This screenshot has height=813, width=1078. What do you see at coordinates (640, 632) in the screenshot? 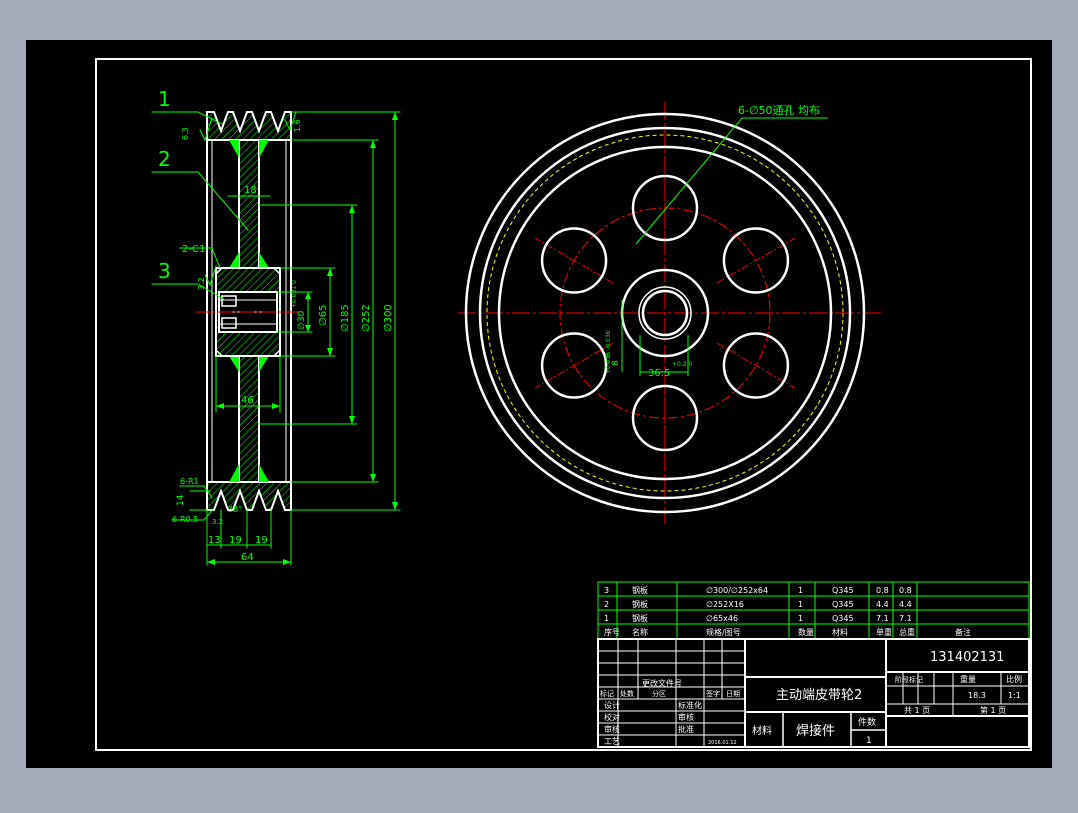
I see `bom-cell-name: 名称` at bounding box center [640, 632].